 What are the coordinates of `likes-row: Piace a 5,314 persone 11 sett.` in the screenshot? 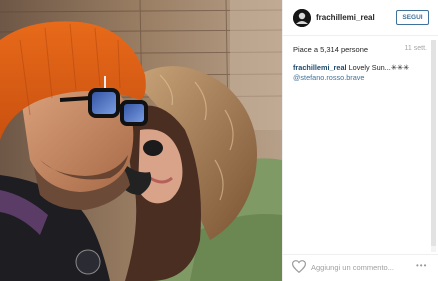 It's located at (361, 51).